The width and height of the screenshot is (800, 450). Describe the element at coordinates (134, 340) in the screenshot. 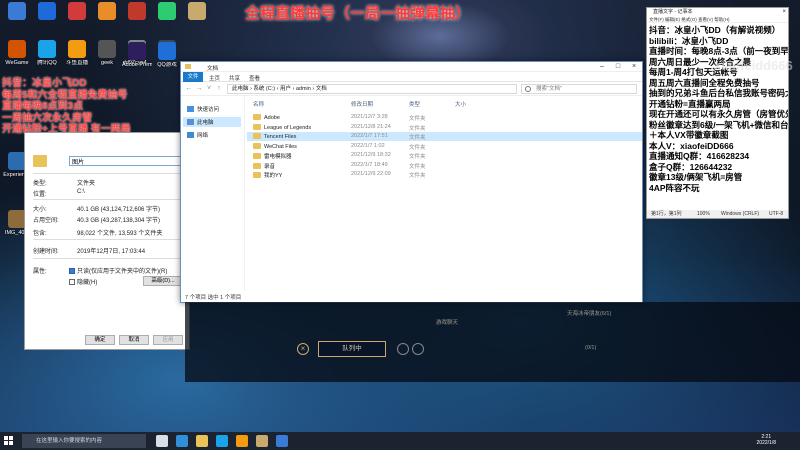

I see `cancel-button: 取消` at that location.